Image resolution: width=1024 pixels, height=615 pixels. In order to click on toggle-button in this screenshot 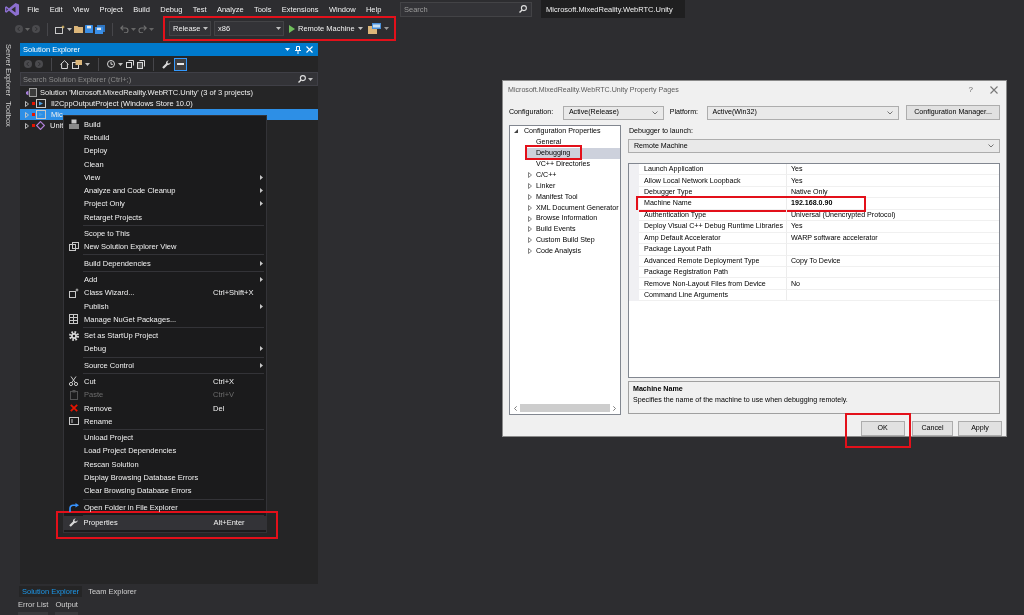, I will do `click(180, 64)`.